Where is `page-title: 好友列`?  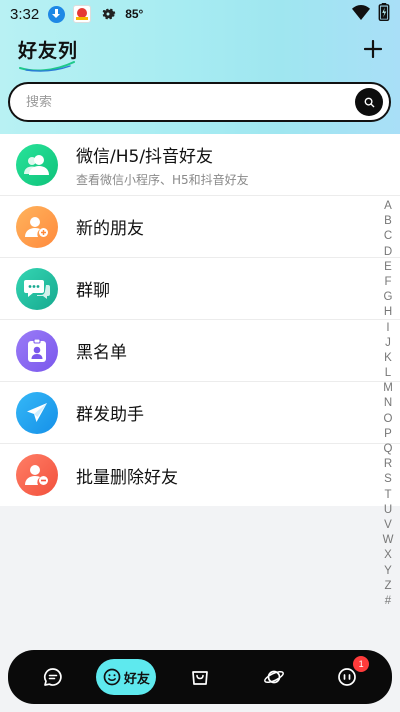
page-title: 好友列 is located at coordinates (48, 51).